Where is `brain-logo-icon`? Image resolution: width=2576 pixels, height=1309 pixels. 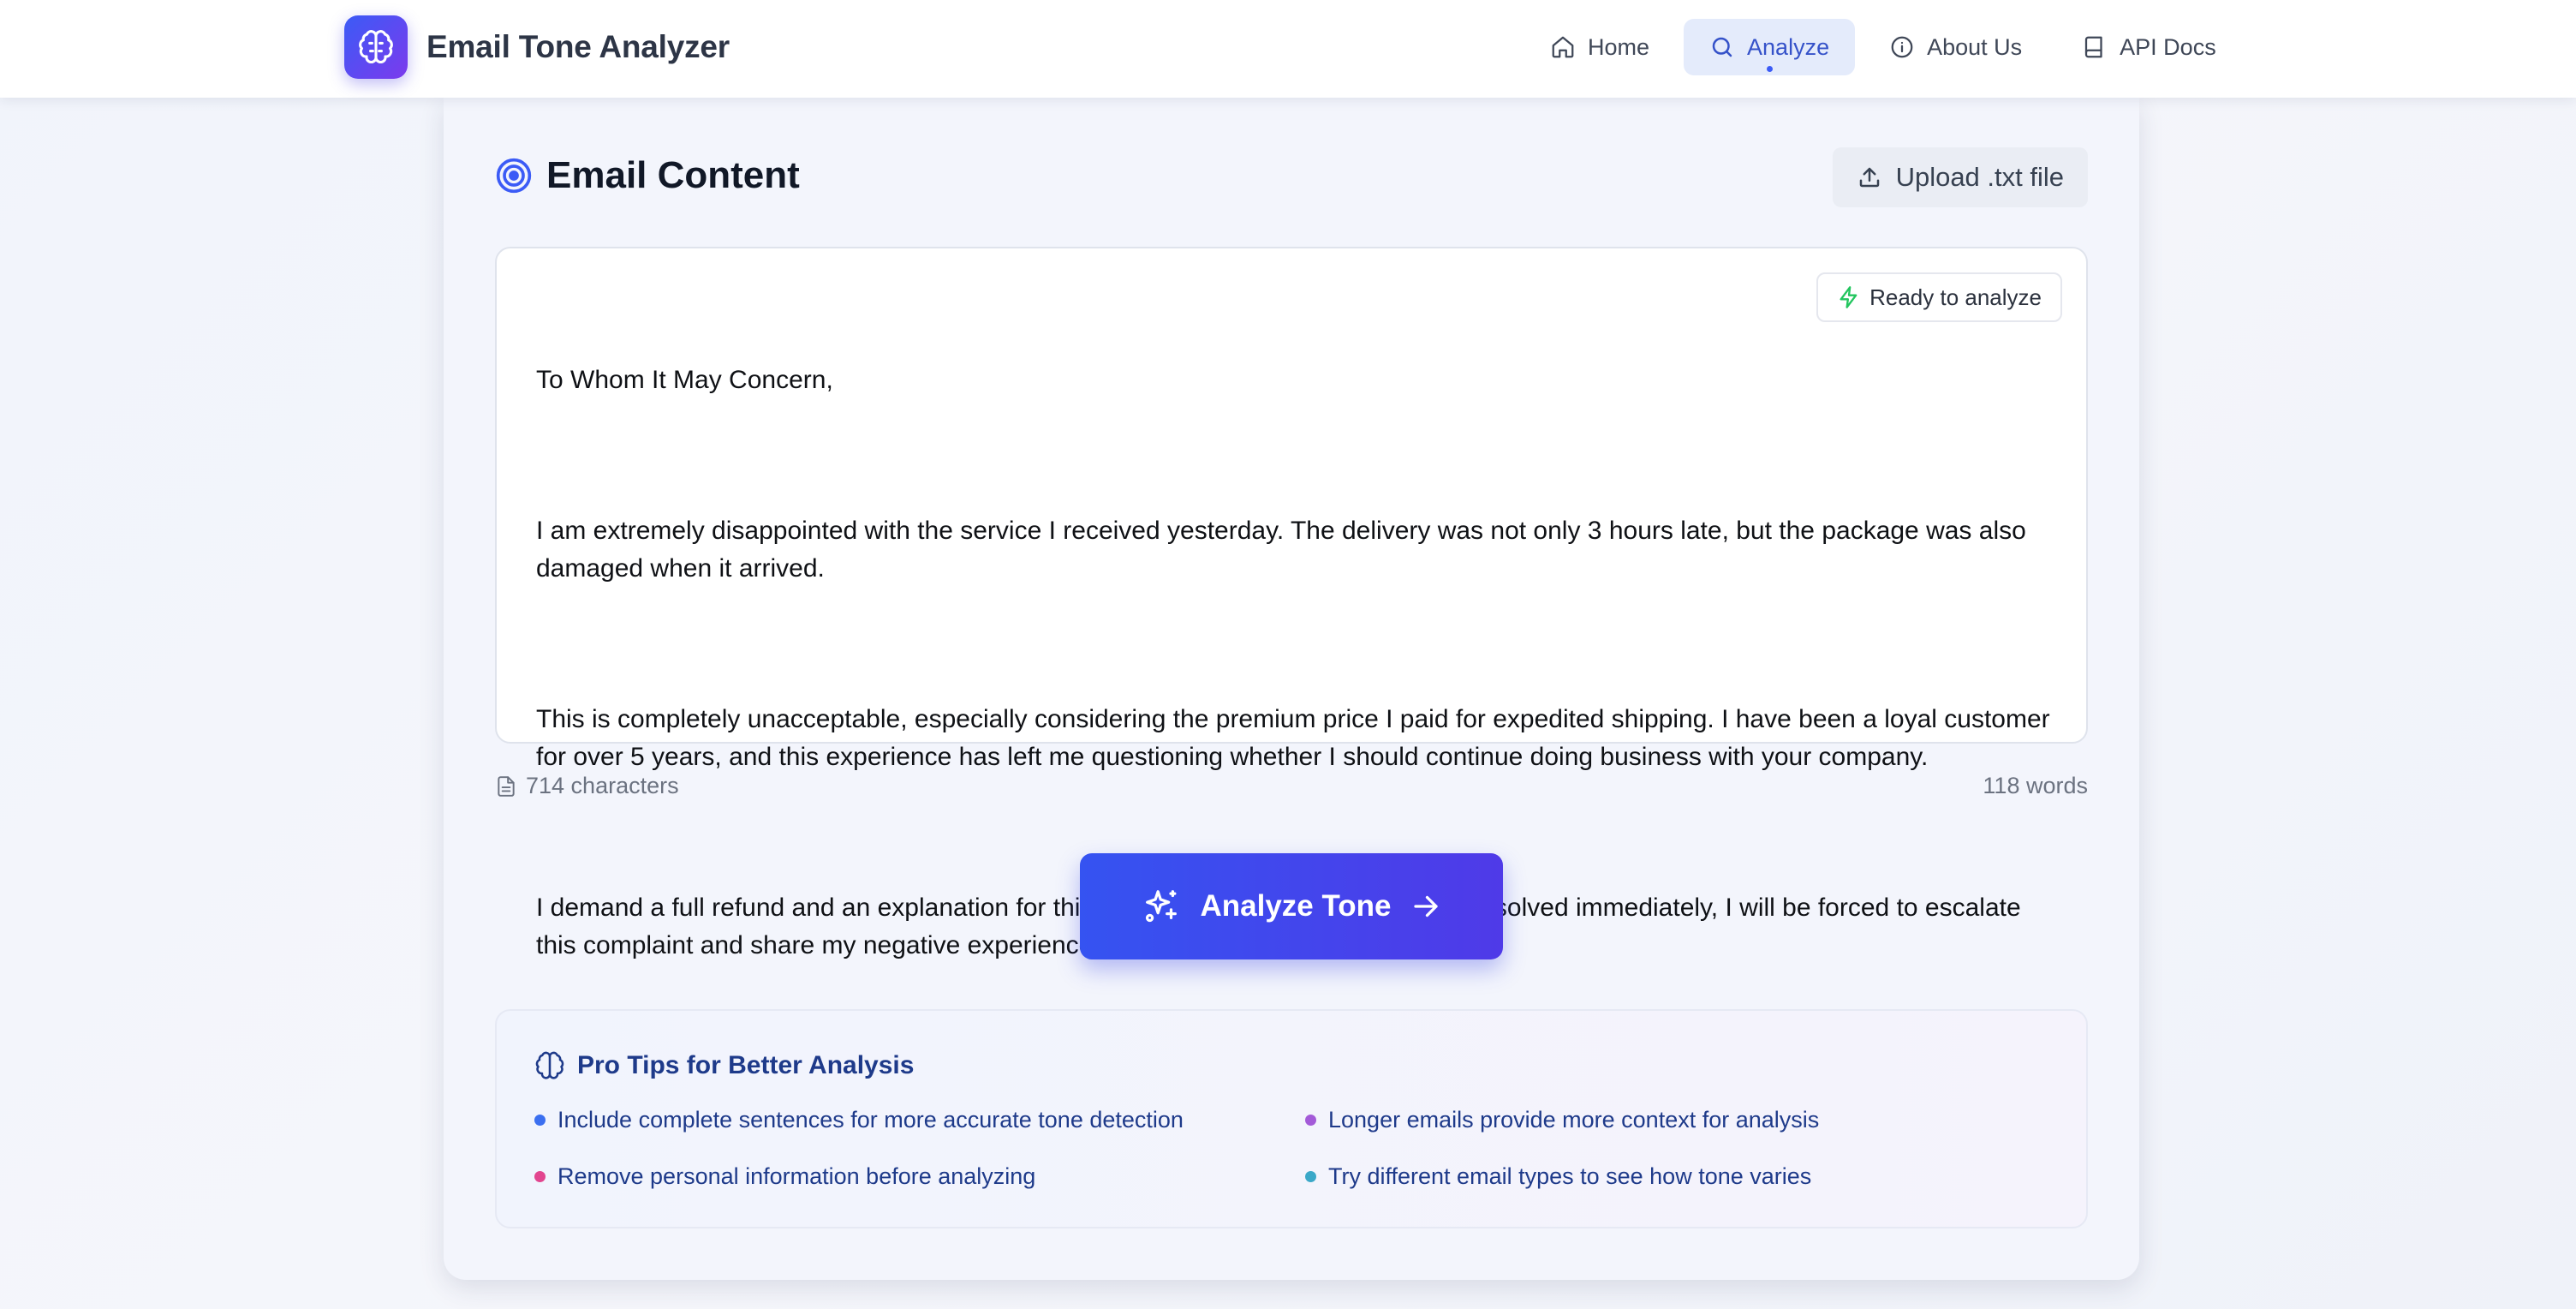 brain-logo-icon is located at coordinates (376, 47).